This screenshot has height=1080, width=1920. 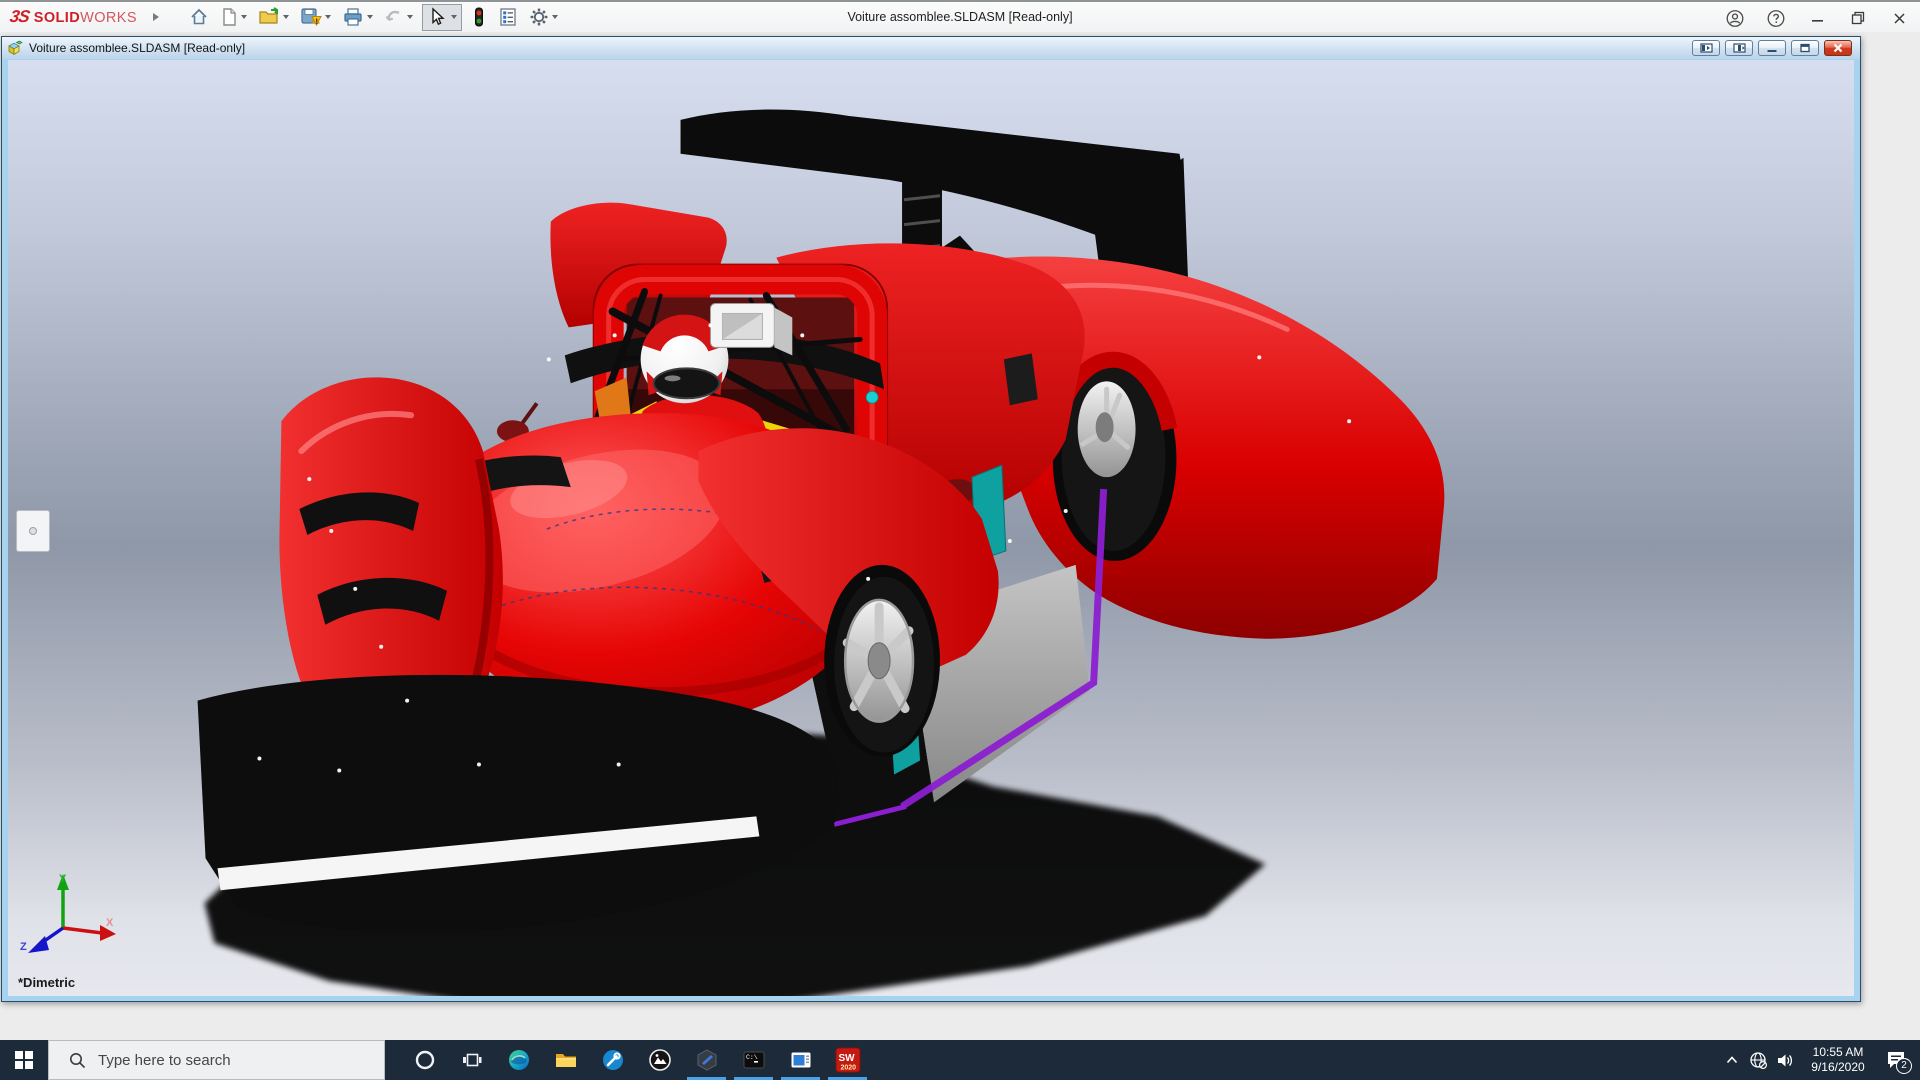 I want to click on restore-button, so click(x=1858, y=18).